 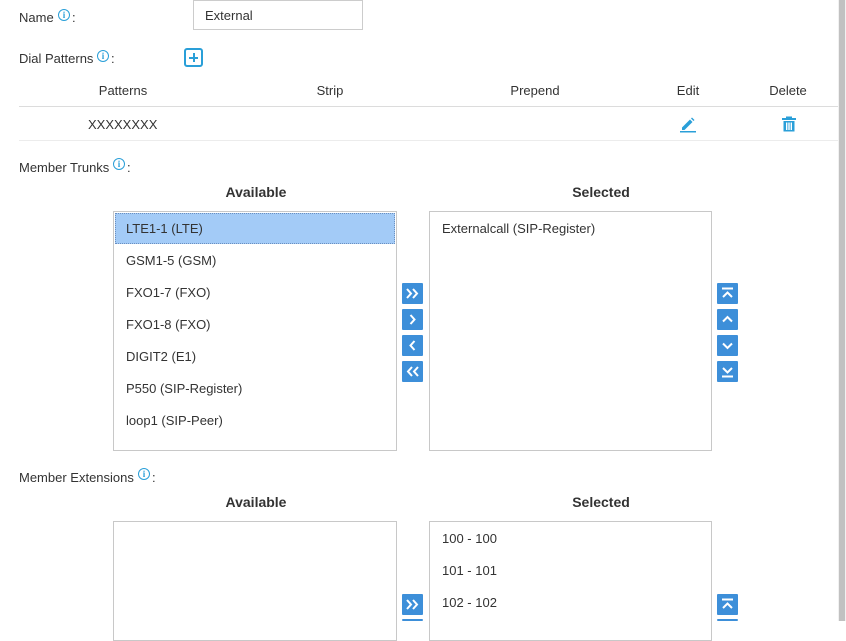 What do you see at coordinates (688, 90) in the screenshot?
I see `column-header-edit: Edit` at bounding box center [688, 90].